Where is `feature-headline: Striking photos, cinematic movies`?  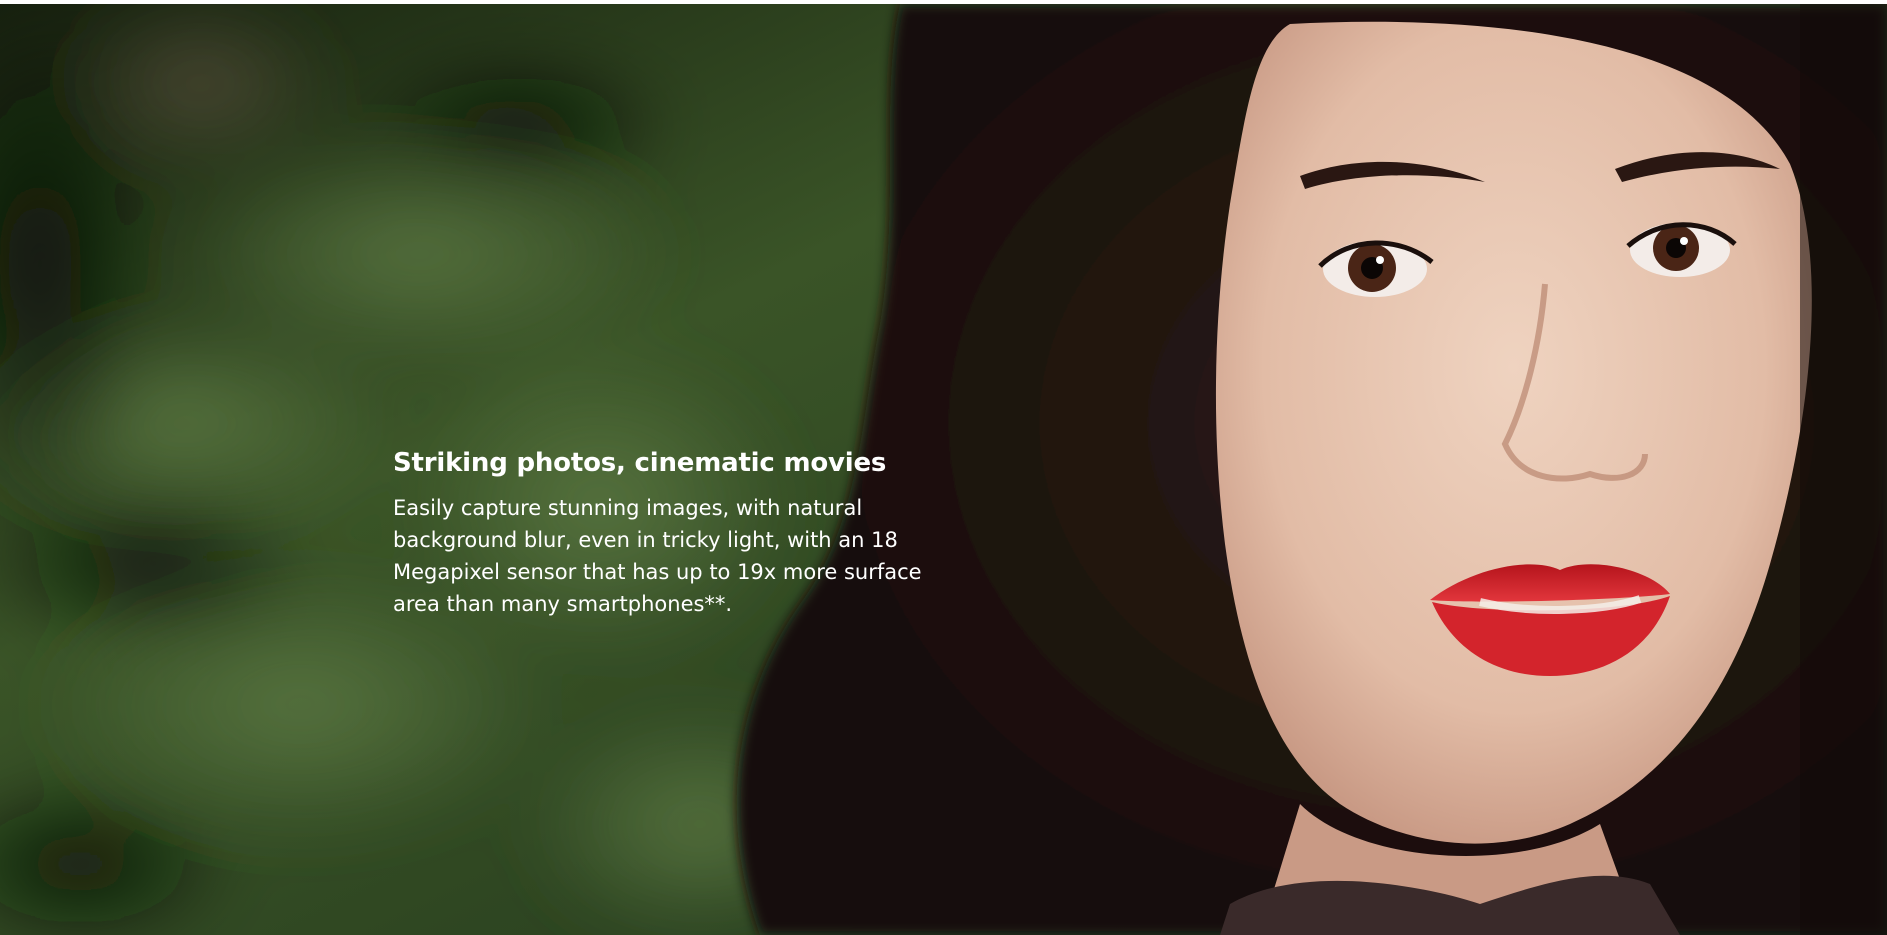 feature-headline: Striking photos, cinematic movies is located at coordinates (640, 463).